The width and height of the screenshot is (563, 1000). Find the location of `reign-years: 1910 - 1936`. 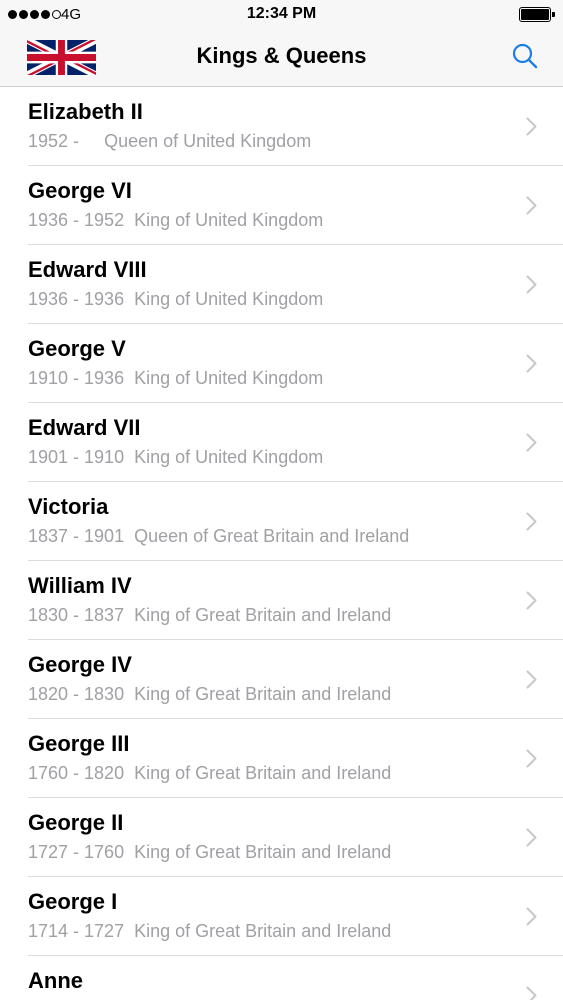

reign-years: 1910 - 1936 is located at coordinates (76, 378).